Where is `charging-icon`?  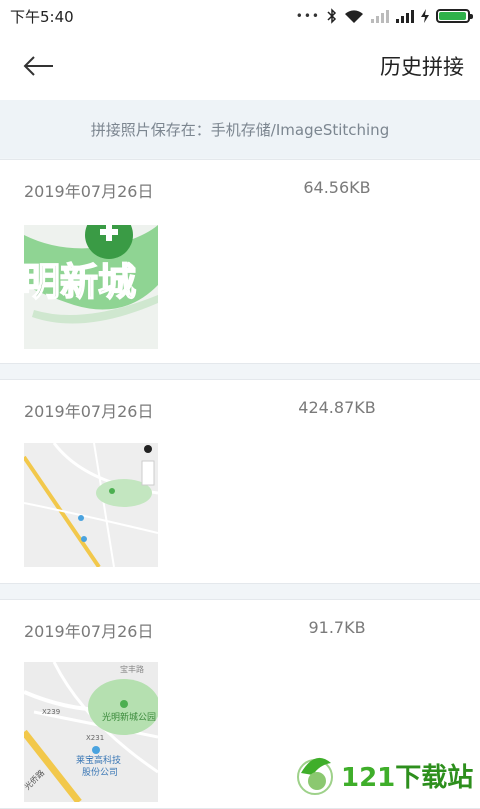 charging-icon is located at coordinates (425, 16).